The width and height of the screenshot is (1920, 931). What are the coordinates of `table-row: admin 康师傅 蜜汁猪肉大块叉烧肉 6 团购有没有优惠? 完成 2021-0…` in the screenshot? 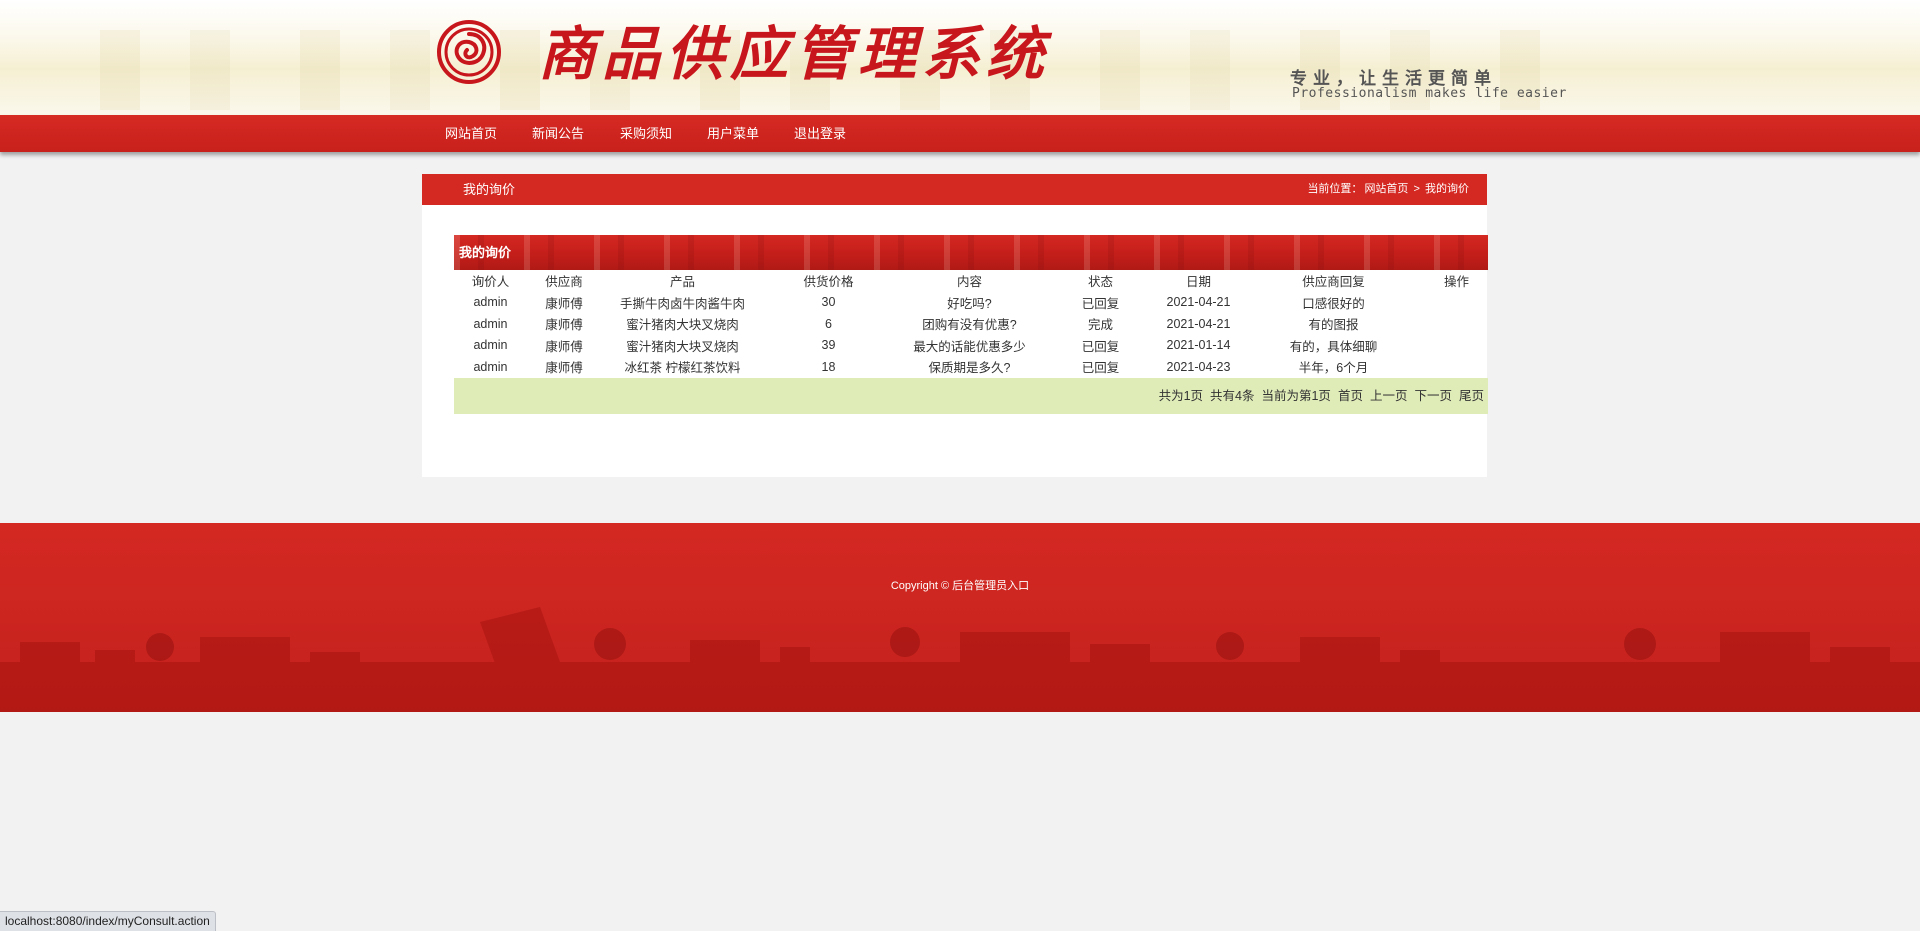 It's located at (971, 324).